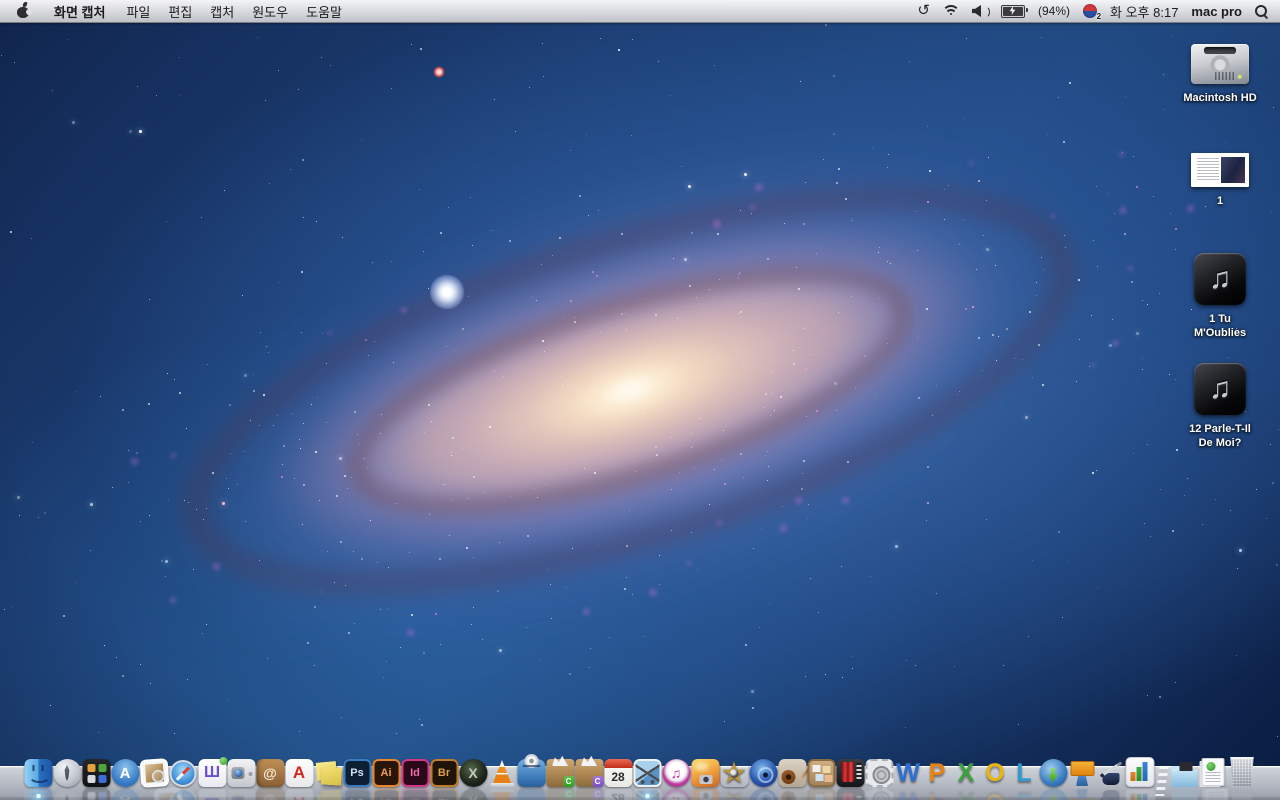 The image size is (1280, 800). Describe the element at coordinates (531, 777) in the screenshot. I see `dock-item-toast` at that location.